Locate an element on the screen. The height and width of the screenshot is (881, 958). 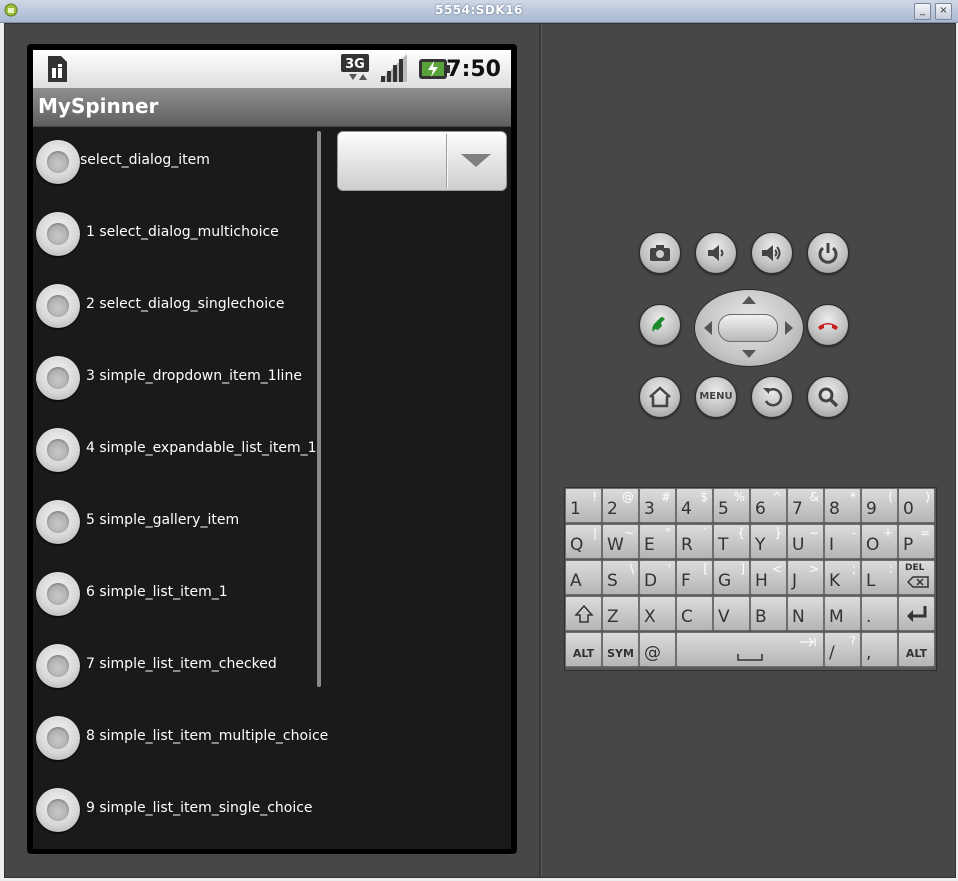
key-period: . is located at coordinates (879, 613).